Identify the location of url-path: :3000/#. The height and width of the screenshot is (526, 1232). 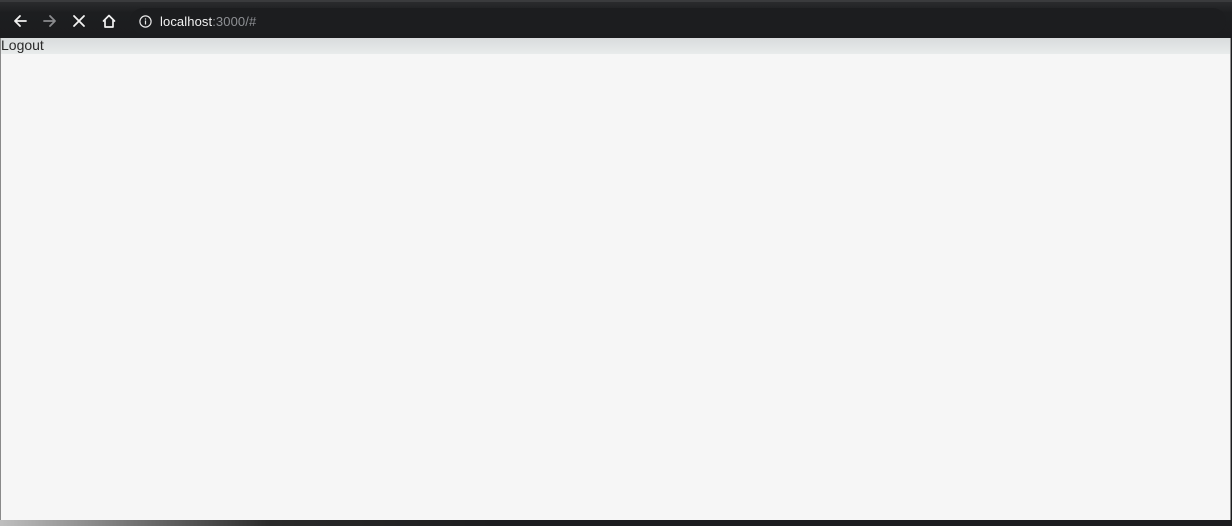
(234, 21).